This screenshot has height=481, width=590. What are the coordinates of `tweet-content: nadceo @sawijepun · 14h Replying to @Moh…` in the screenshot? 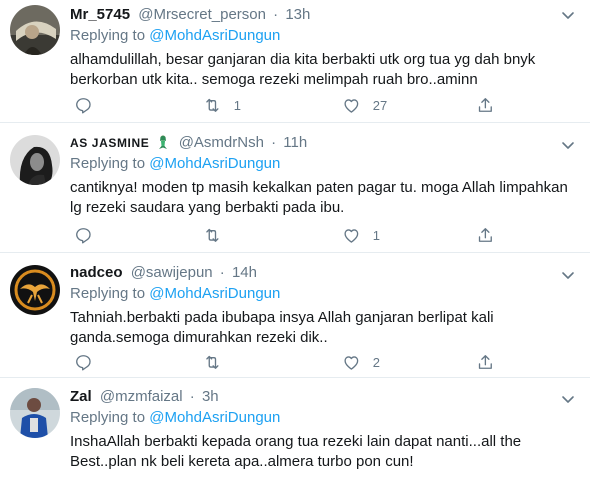 It's located at (313, 305).